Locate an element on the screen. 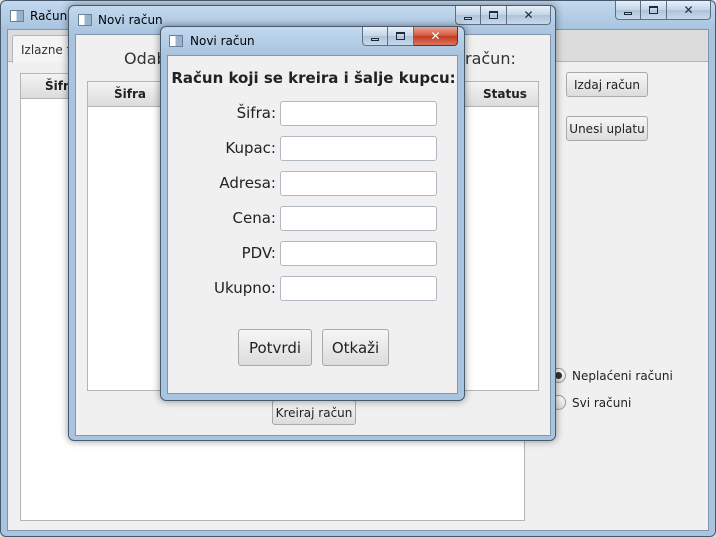  column-header-status: Status is located at coordinates (505, 94).